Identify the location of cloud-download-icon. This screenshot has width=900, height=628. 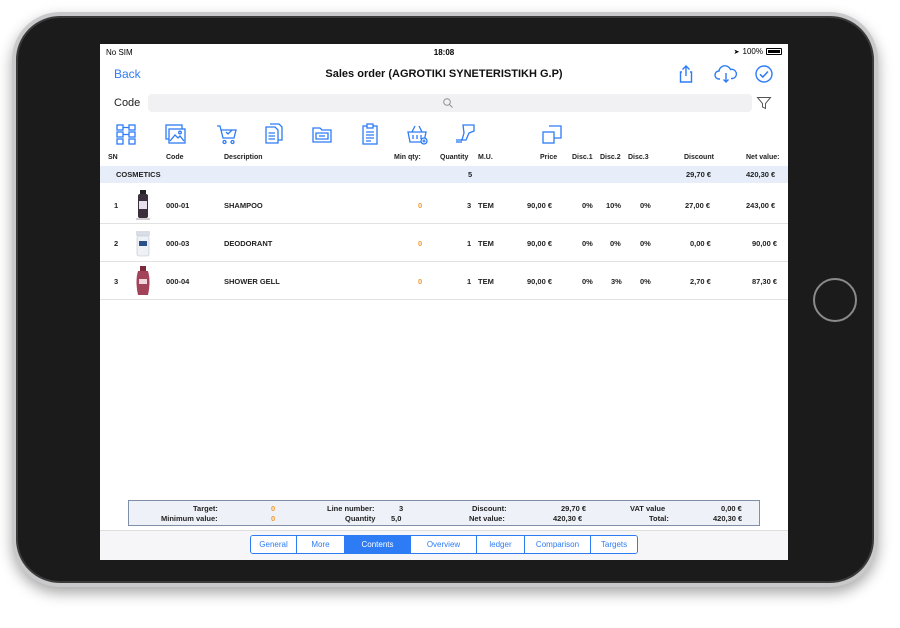
(726, 74).